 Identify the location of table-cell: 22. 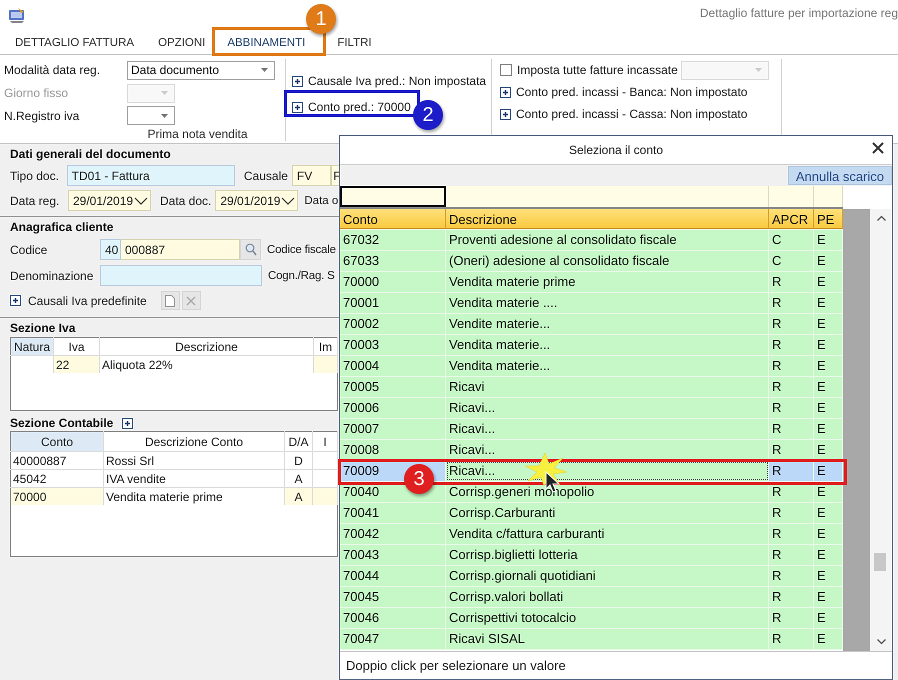
(77, 364).